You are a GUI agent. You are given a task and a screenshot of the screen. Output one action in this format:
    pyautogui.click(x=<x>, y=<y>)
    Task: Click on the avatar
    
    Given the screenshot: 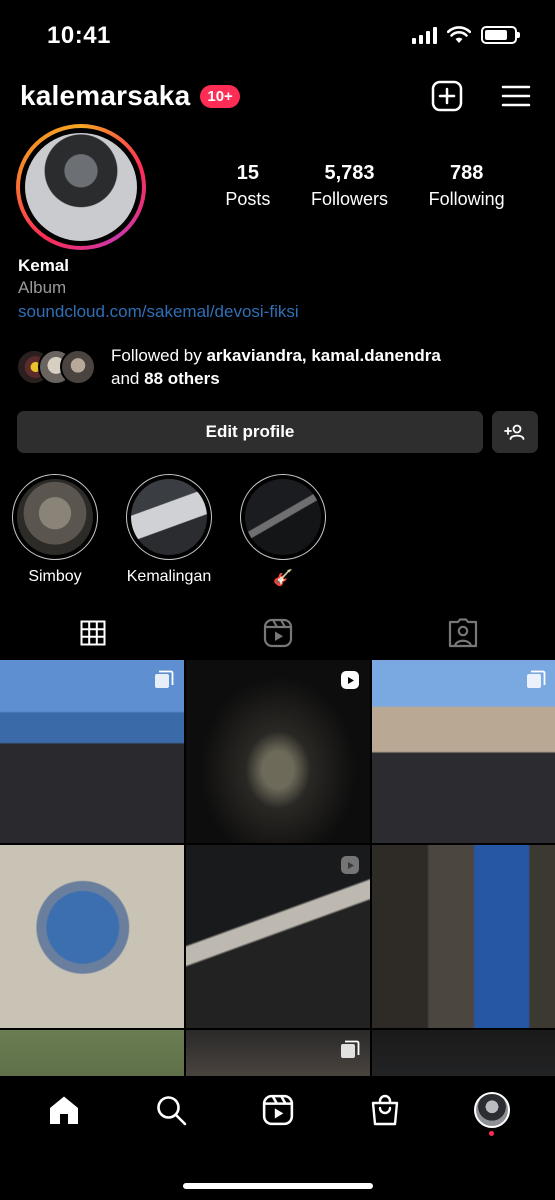 What is the action you would take?
    pyautogui.click(x=78, y=367)
    